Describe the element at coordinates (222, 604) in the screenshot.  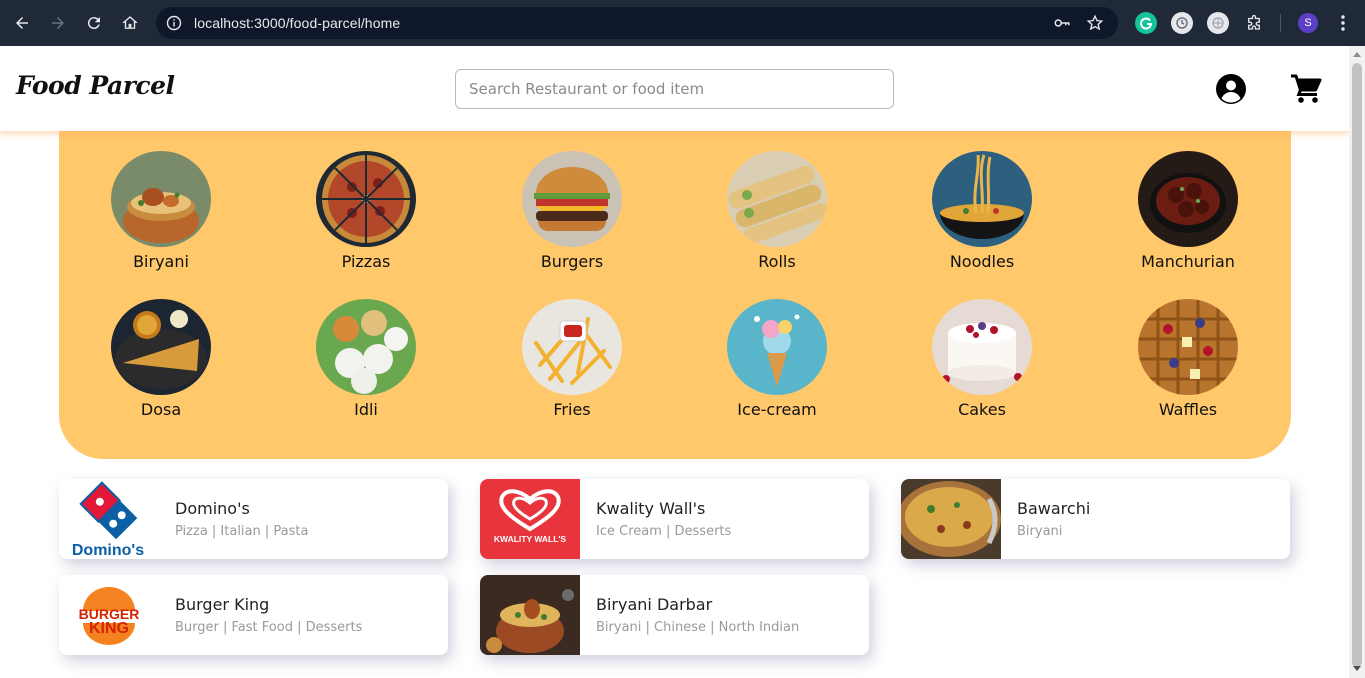
I see `restaurant-name: Burger King` at that location.